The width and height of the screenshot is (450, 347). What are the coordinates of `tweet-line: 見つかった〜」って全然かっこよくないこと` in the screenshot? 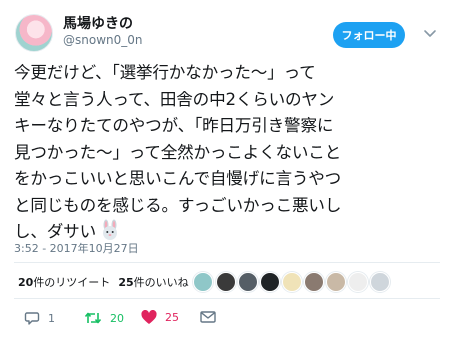 It's located at (178, 152).